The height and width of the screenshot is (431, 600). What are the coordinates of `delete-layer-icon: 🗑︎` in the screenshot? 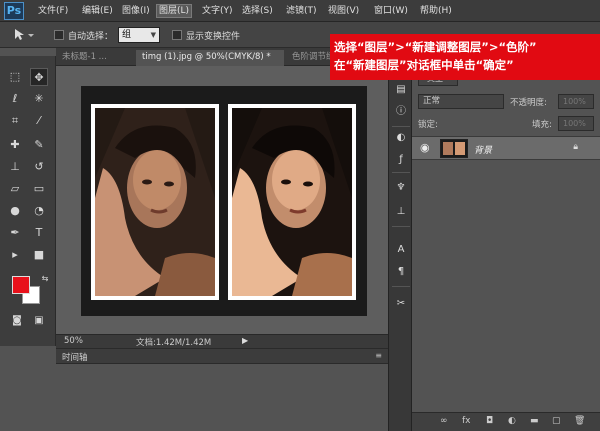 It's located at (579, 421).